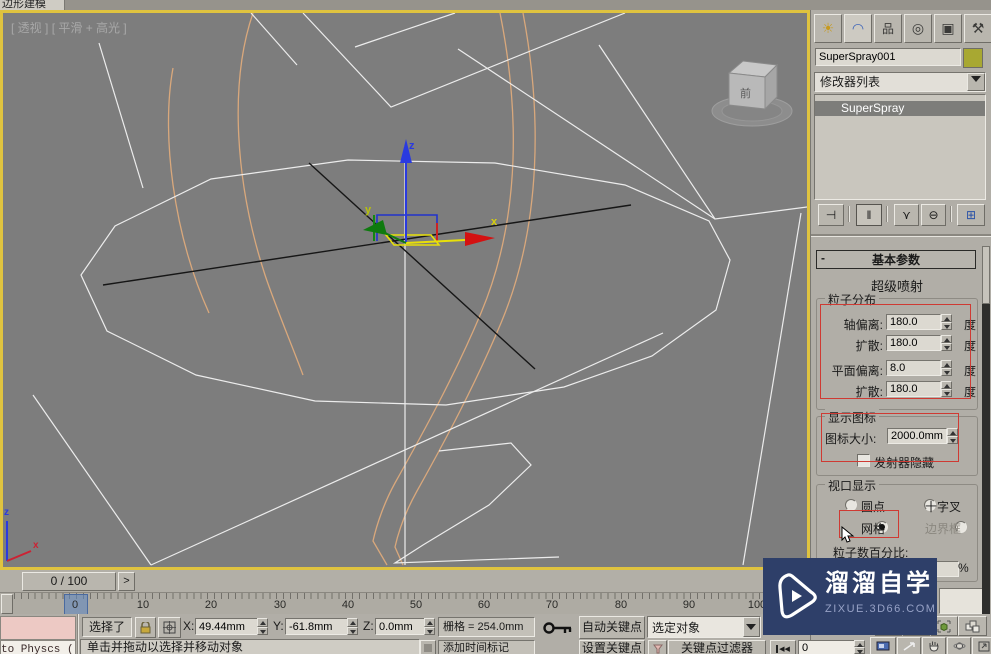 The height and width of the screenshot is (654, 991). Describe the element at coordinates (38, 628) in the screenshot. I see `maxscript-mini-listener-pink` at that location.